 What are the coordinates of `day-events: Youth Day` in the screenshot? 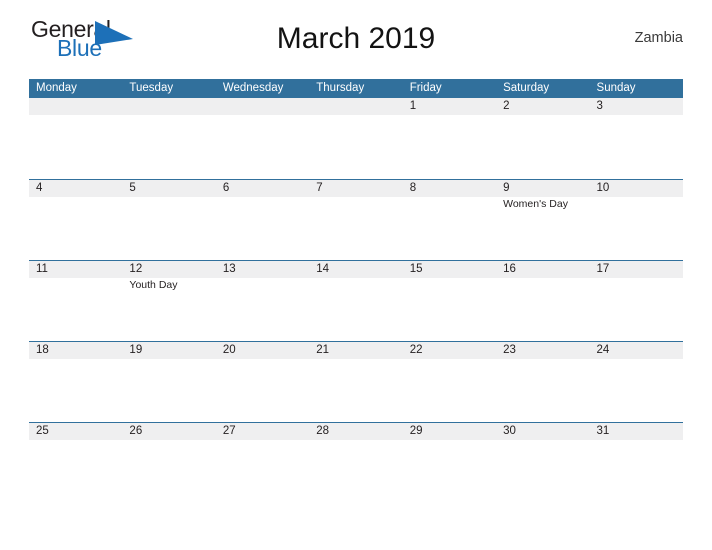 It's located at (172, 285).